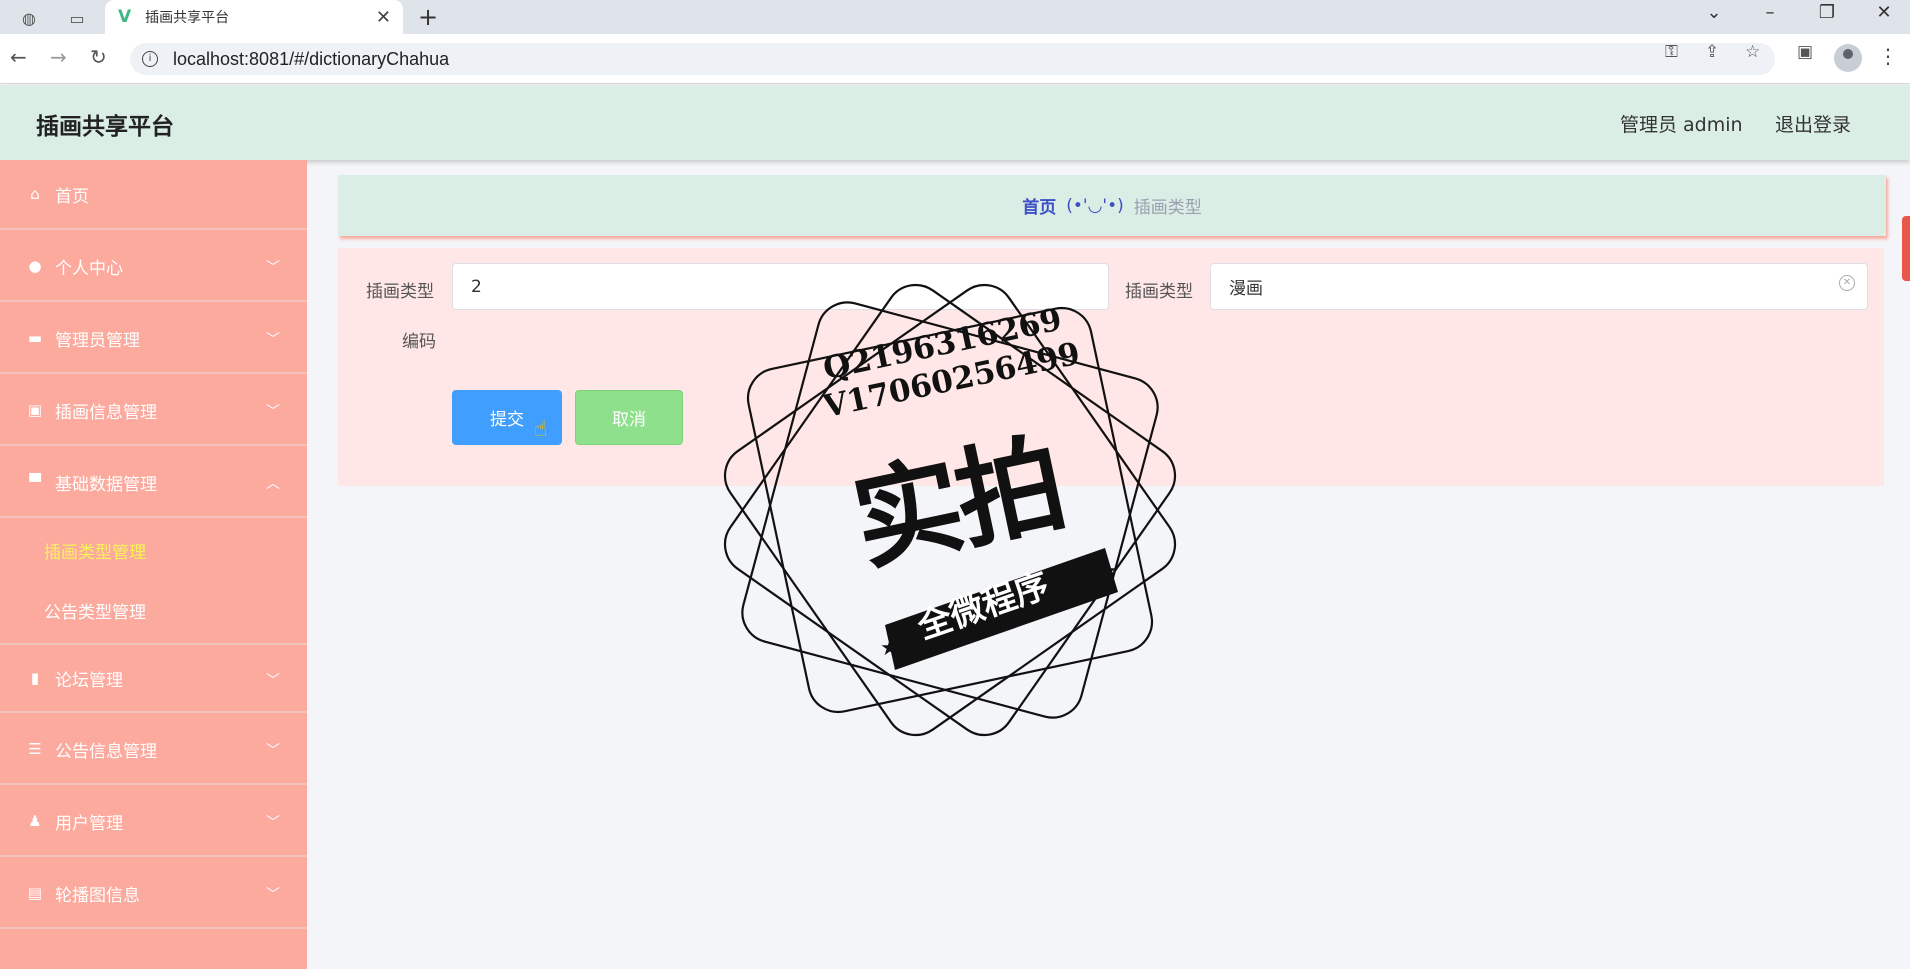  I want to click on browser-tab-active: V 插画共享平台 ✕, so click(254, 17).